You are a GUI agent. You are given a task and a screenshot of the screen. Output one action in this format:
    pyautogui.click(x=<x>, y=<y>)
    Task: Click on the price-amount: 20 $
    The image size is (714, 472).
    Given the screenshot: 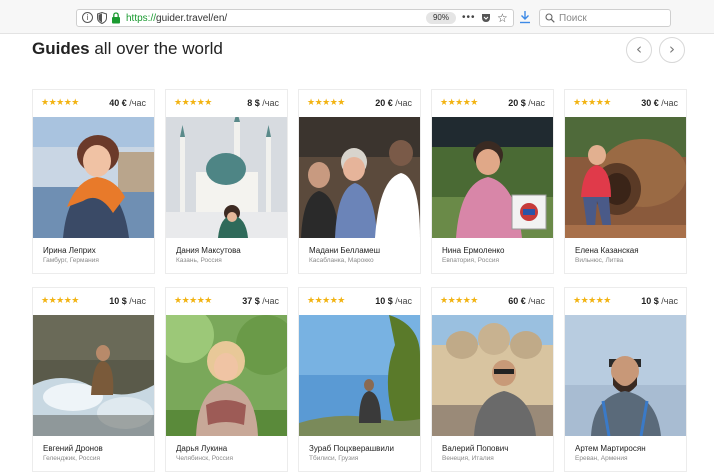 What is the action you would take?
    pyautogui.click(x=517, y=103)
    